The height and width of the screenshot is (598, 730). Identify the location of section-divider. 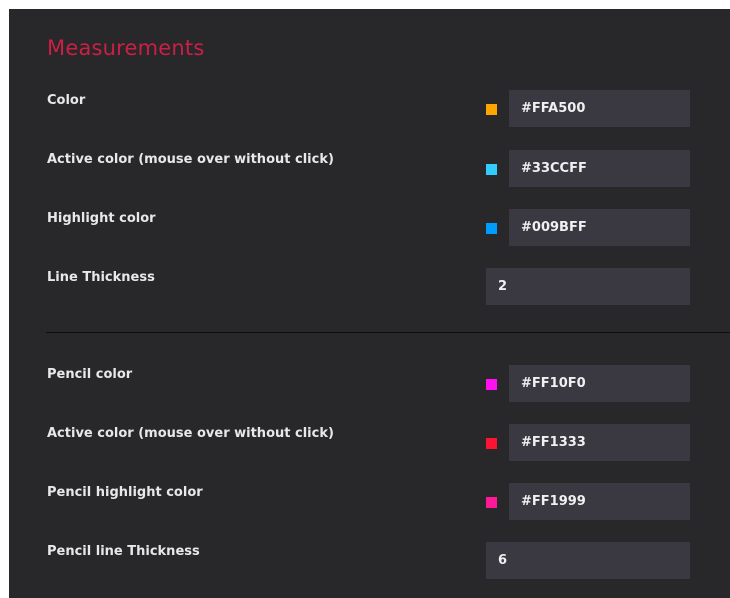
(388, 332).